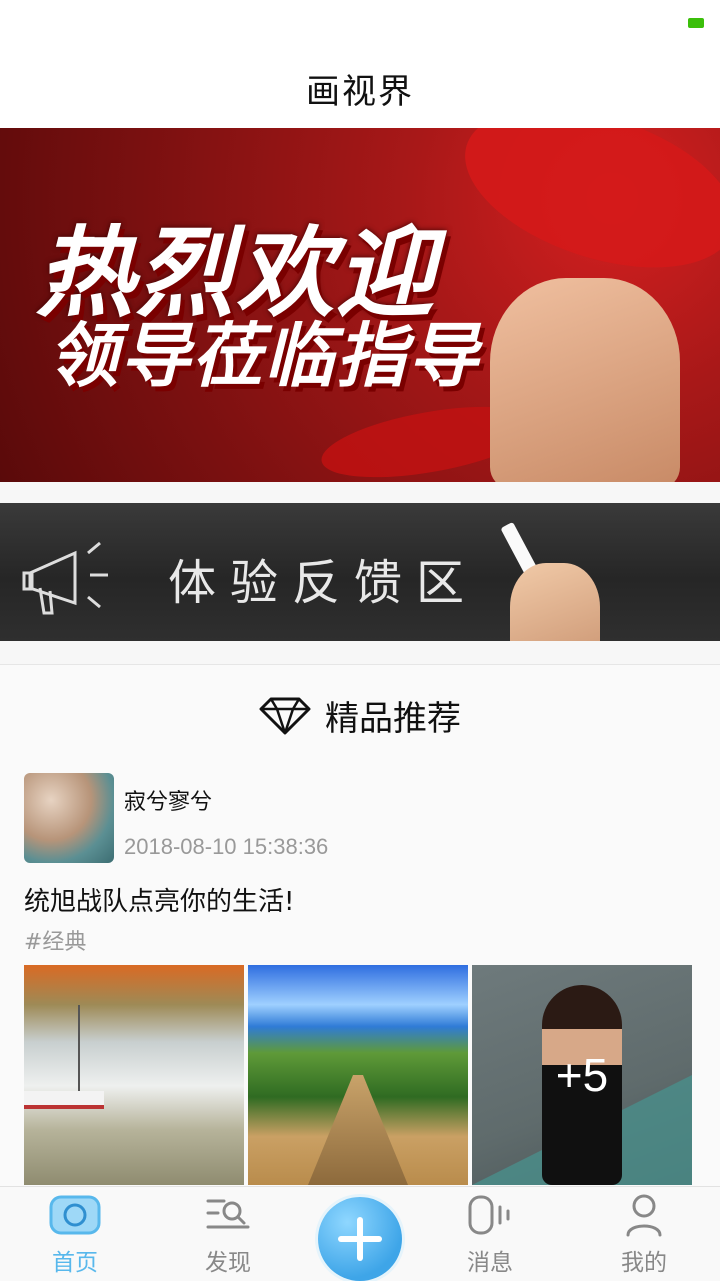 Image resolution: width=720 pixels, height=1281 pixels. What do you see at coordinates (360, 24) in the screenshot?
I see `status-bar` at bounding box center [360, 24].